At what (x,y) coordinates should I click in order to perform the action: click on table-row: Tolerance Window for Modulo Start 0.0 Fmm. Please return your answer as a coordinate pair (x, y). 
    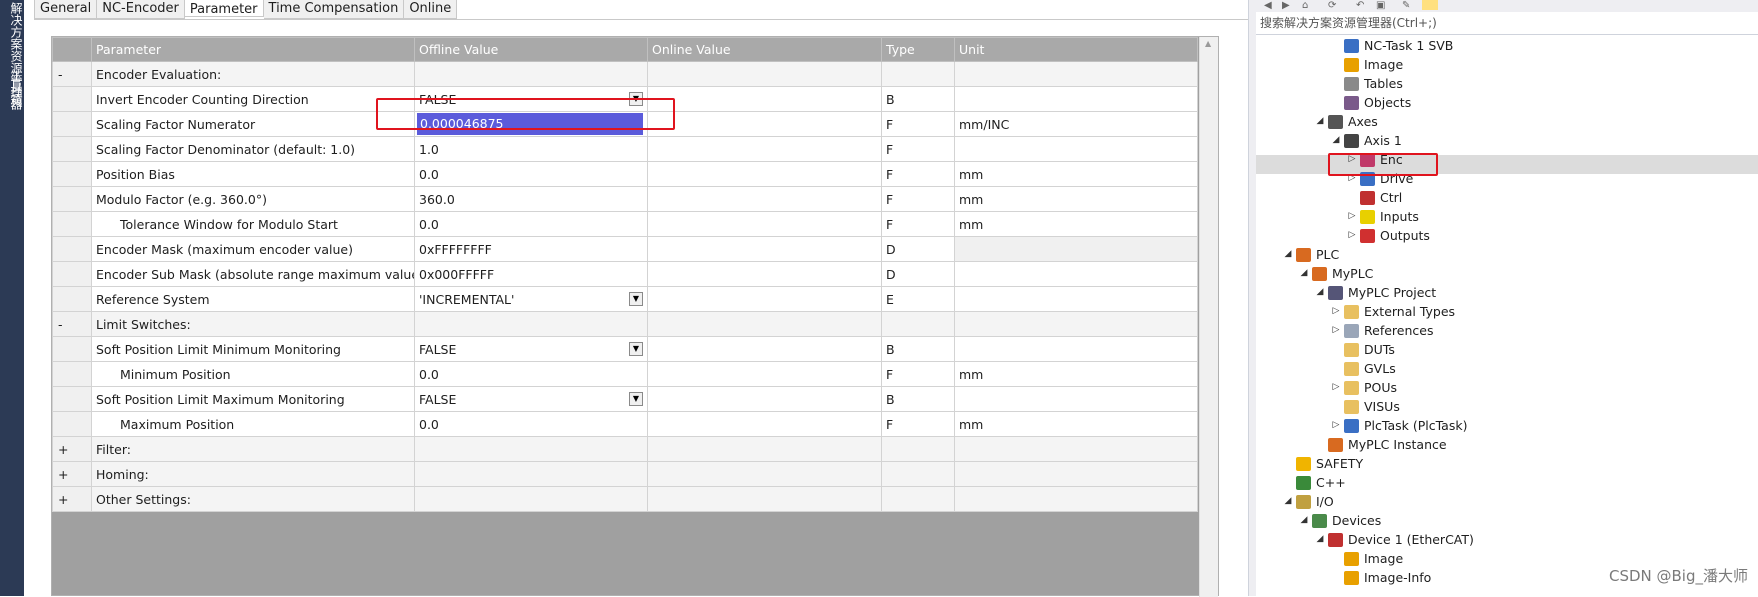
    Looking at the image, I should click on (625, 224).